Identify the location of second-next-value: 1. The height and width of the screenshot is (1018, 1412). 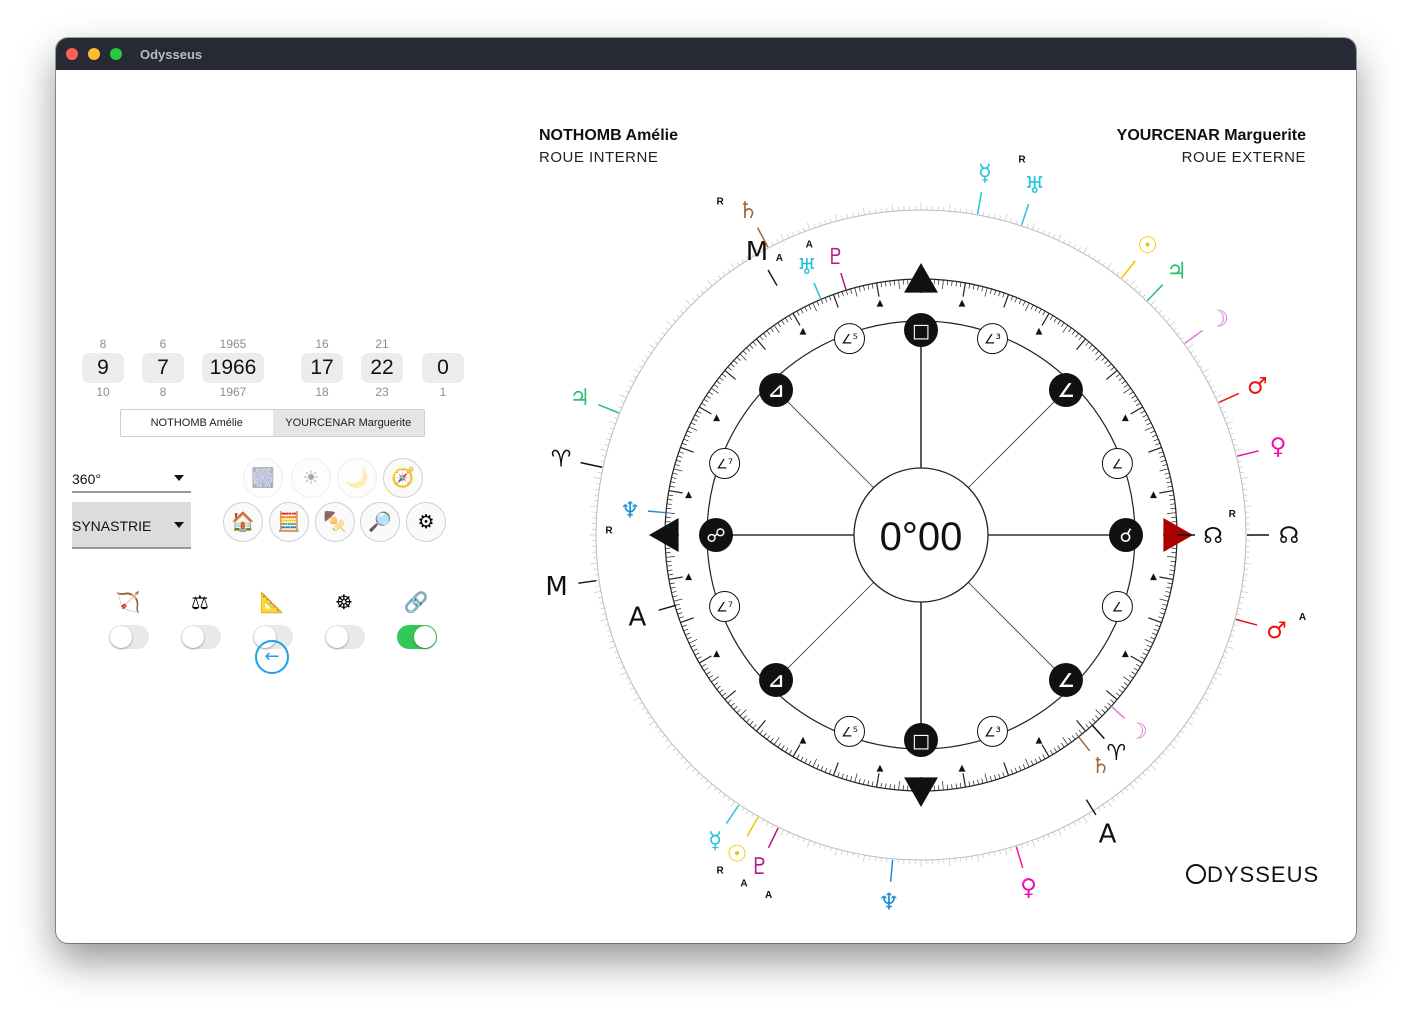
(443, 392).